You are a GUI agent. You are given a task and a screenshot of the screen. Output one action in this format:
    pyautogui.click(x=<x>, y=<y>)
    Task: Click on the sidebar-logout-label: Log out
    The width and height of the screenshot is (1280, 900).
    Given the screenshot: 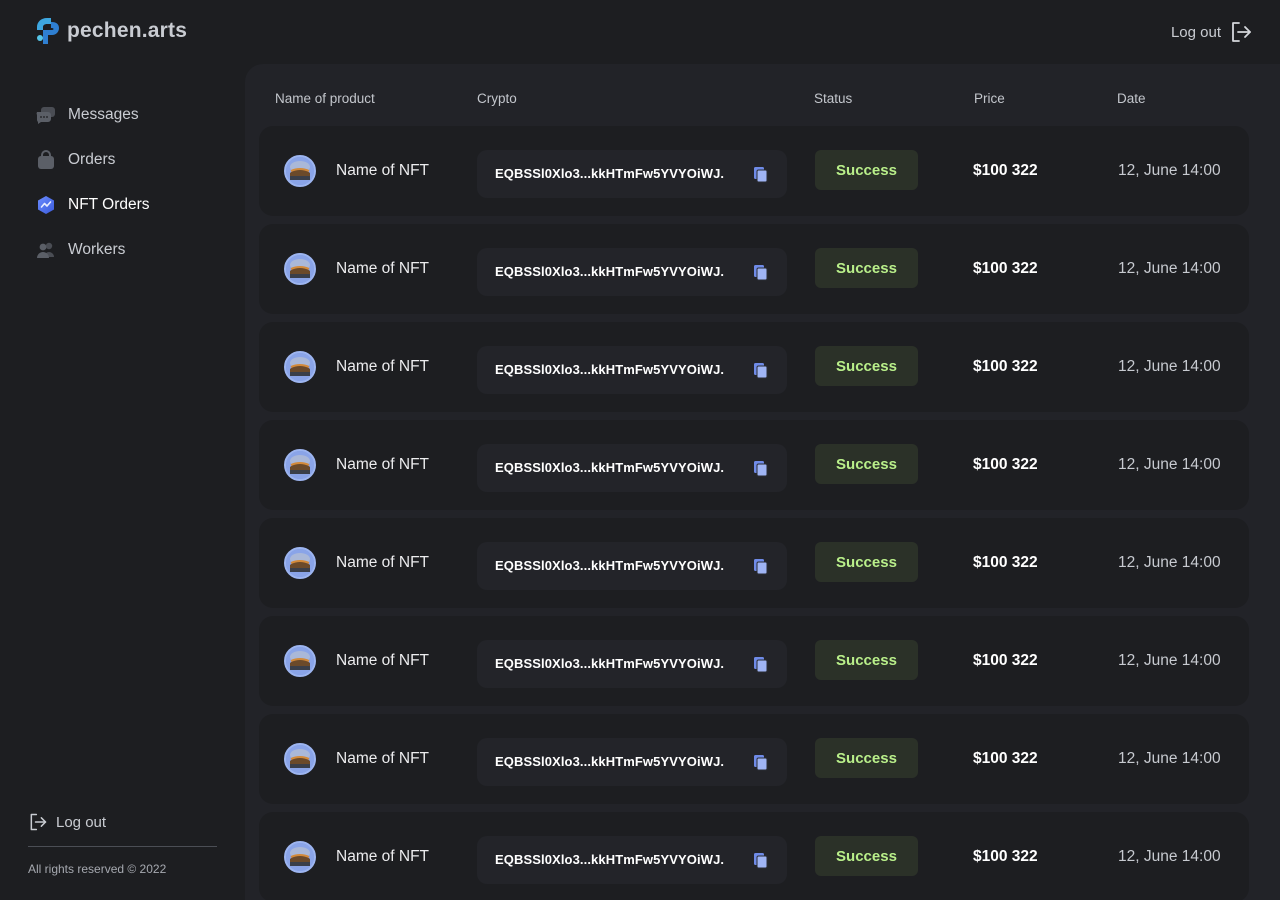 What is the action you would take?
    pyautogui.click(x=81, y=822)
    